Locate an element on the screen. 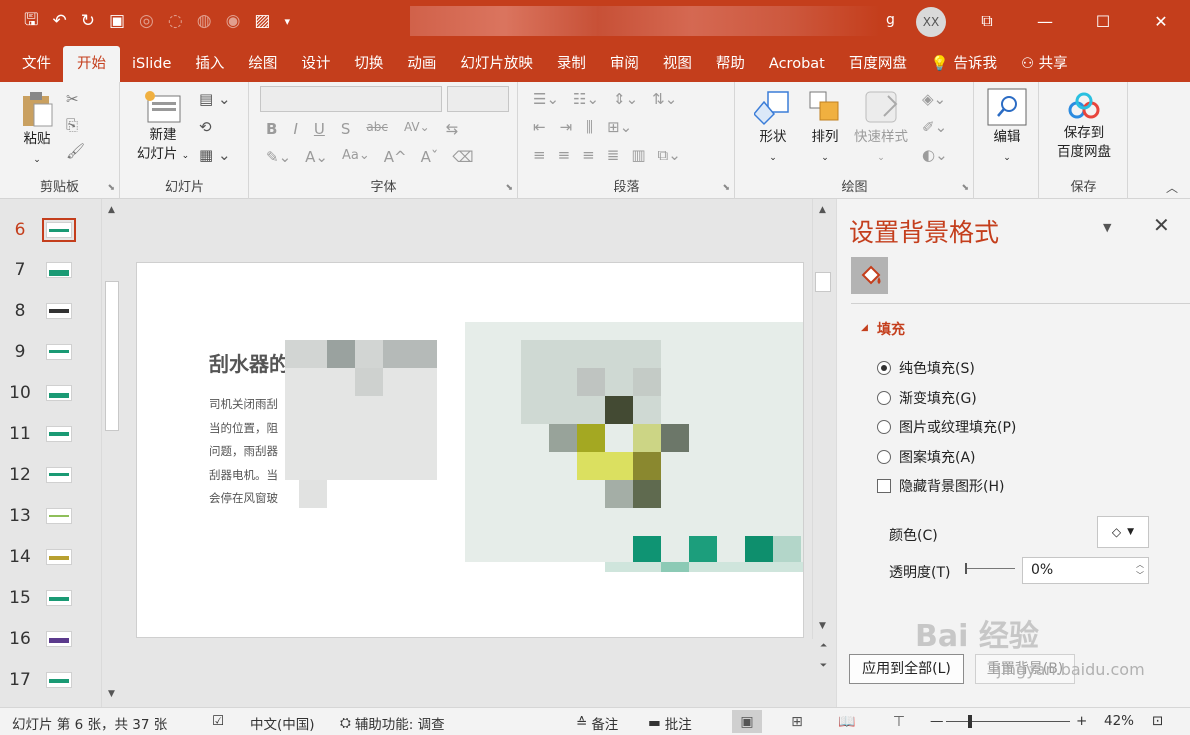 Image resolution: width=1190 pixels, height=735 pixels. transparency-input: 0% ︿ ﹀ is located at coordinates (1085, 570).